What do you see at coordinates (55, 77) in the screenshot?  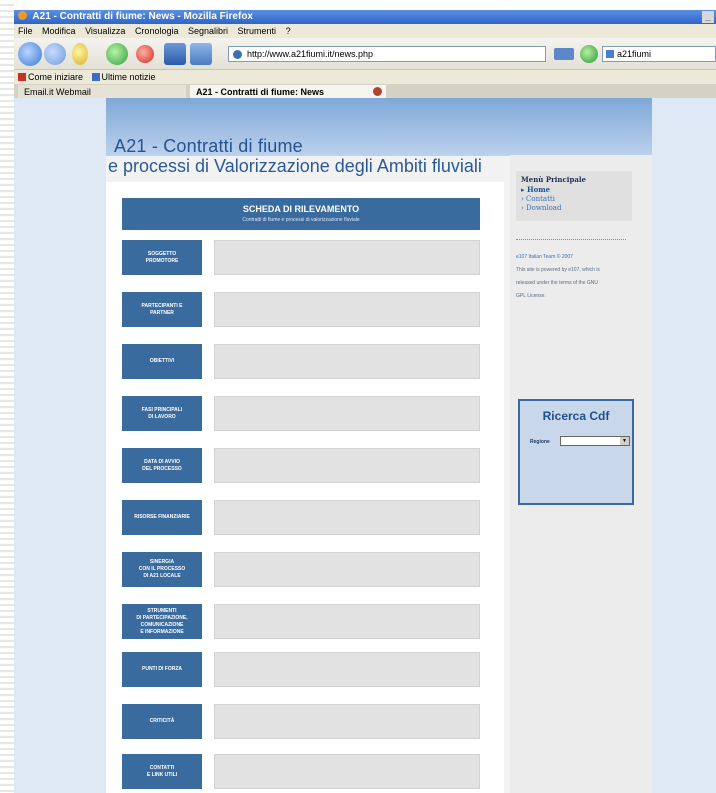 I see `bookmark-come-iniziare: Come iniziare` at bounding box center [55, 77].